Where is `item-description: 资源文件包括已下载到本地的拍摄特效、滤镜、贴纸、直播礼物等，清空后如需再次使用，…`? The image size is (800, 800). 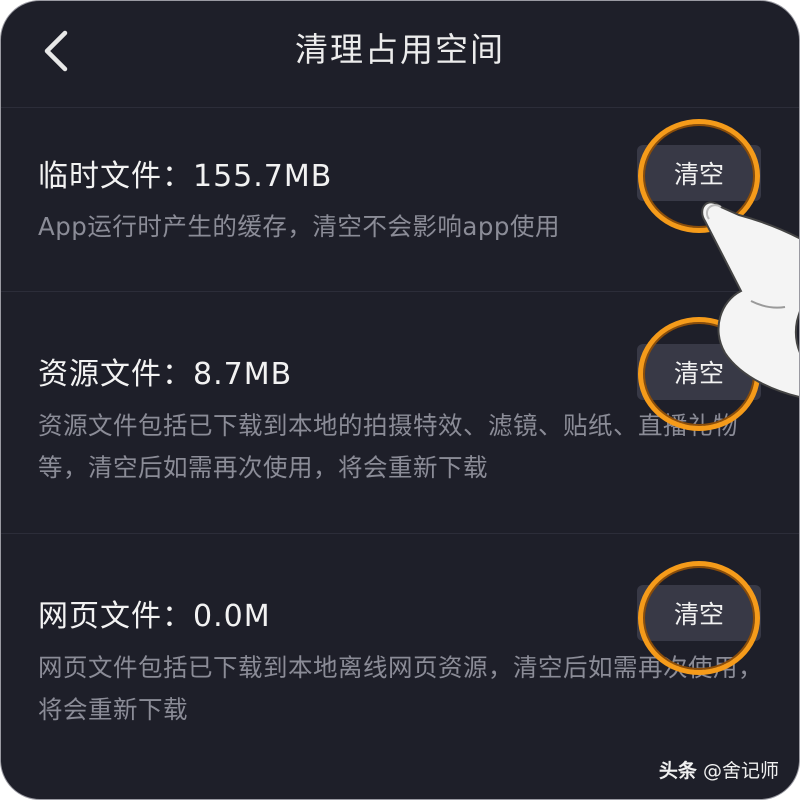
item-description: 资源文件包括已下载到本地的拍摄特效、滤镜、贴纸、直播礼物等，清空后如需再次使用，… is located at coordinates (388, 446).